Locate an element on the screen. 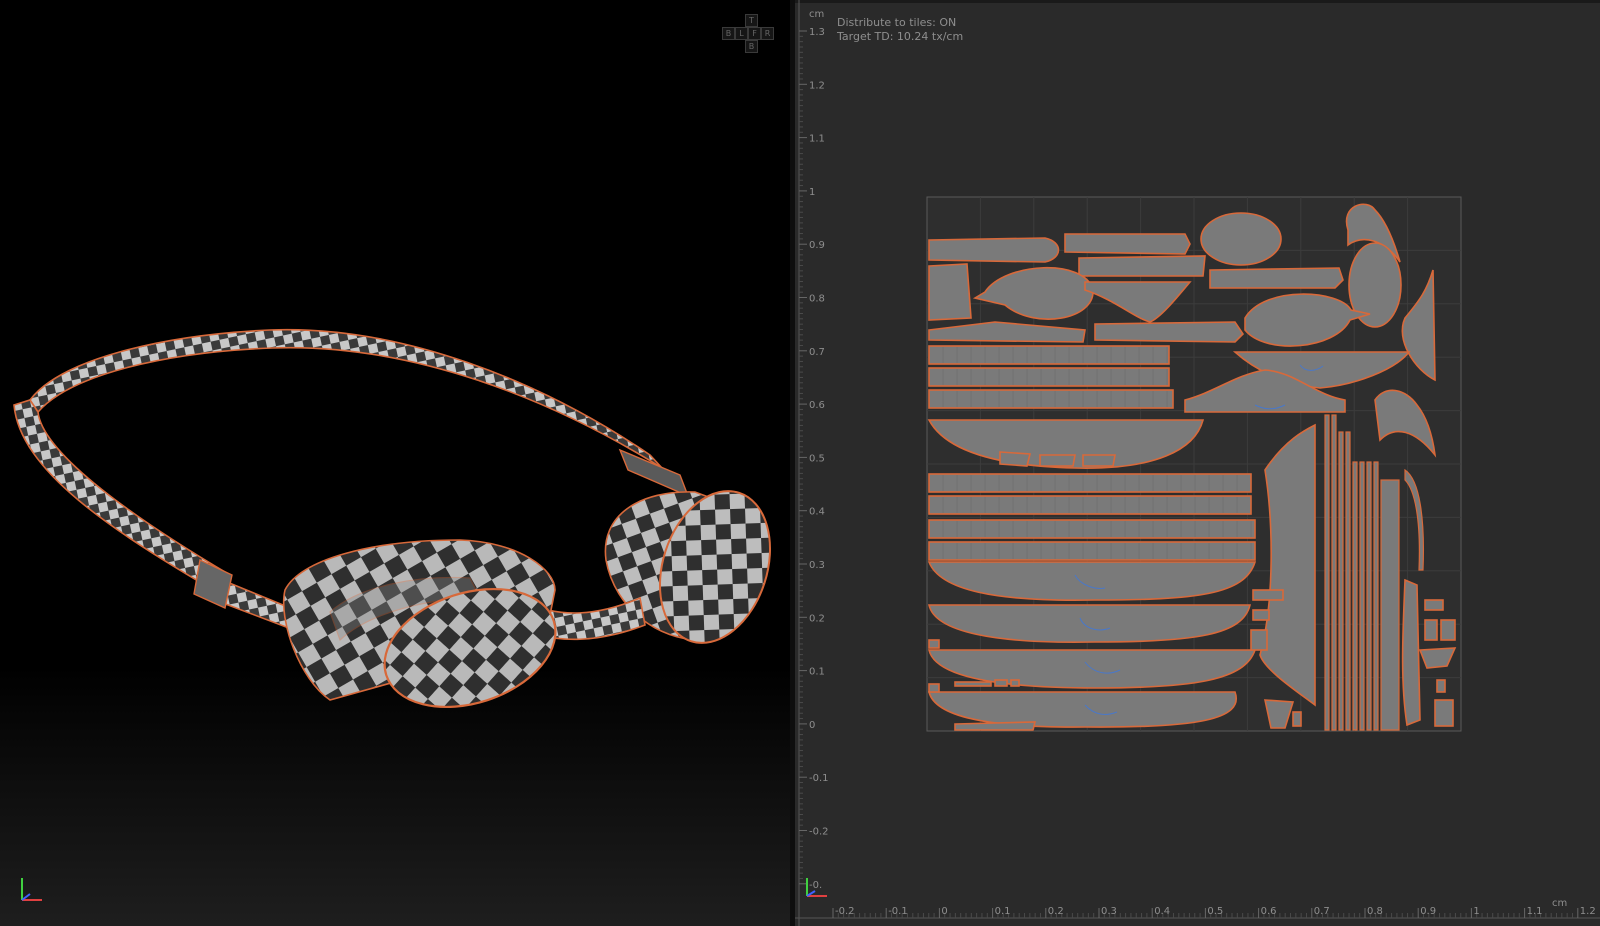 Image resolution: width=1600 pixels, height=926 pixels. v-ruler-label: 0.8 is located at coordinates (817, 299).